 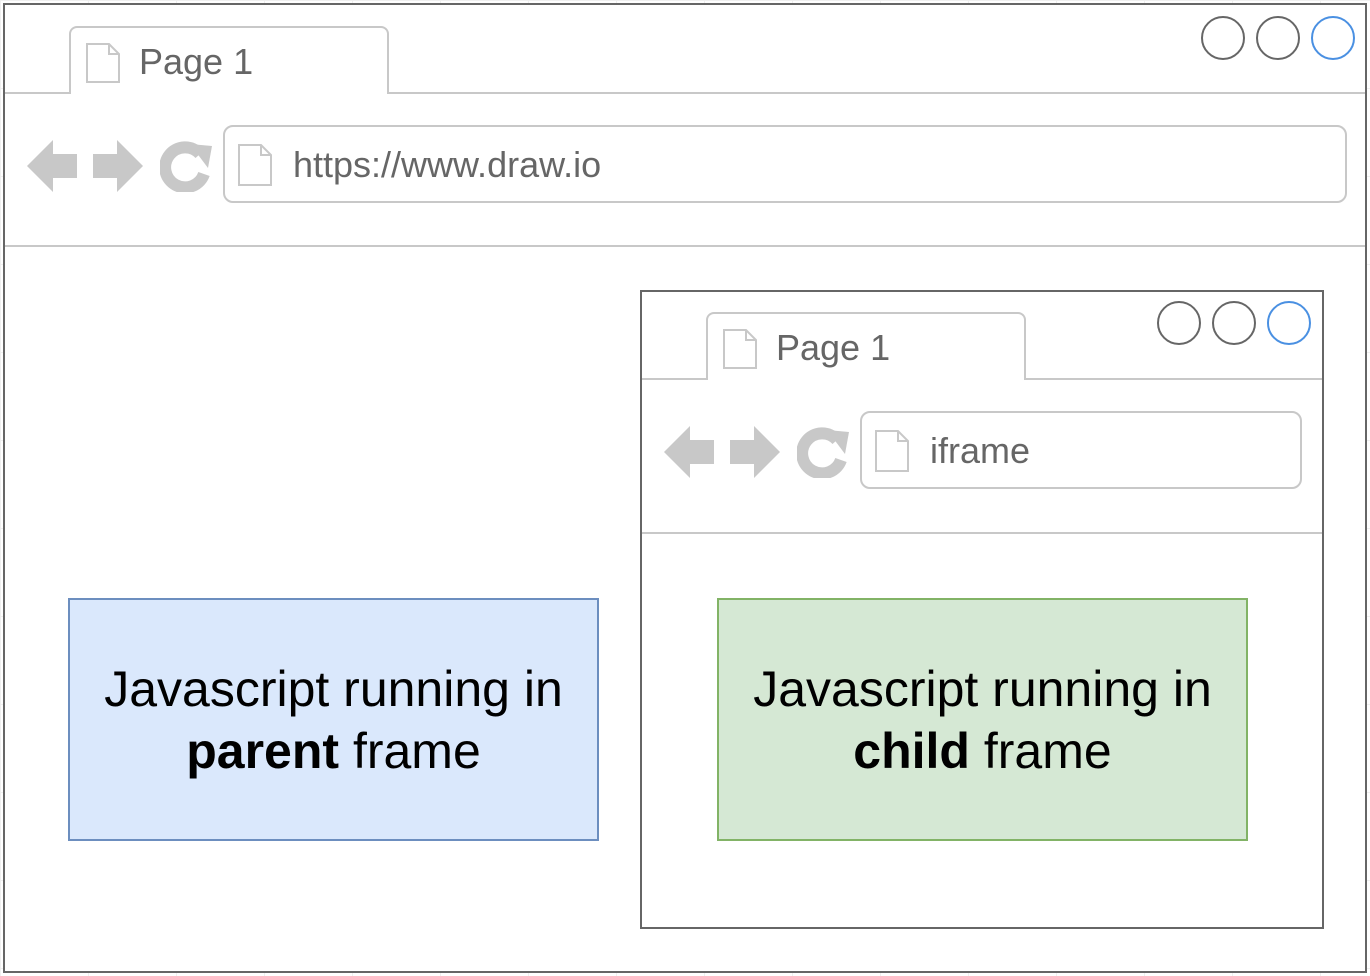 I want to click on parent-frame-box: Javascript running in parent frame, so click(x=333, y=719).